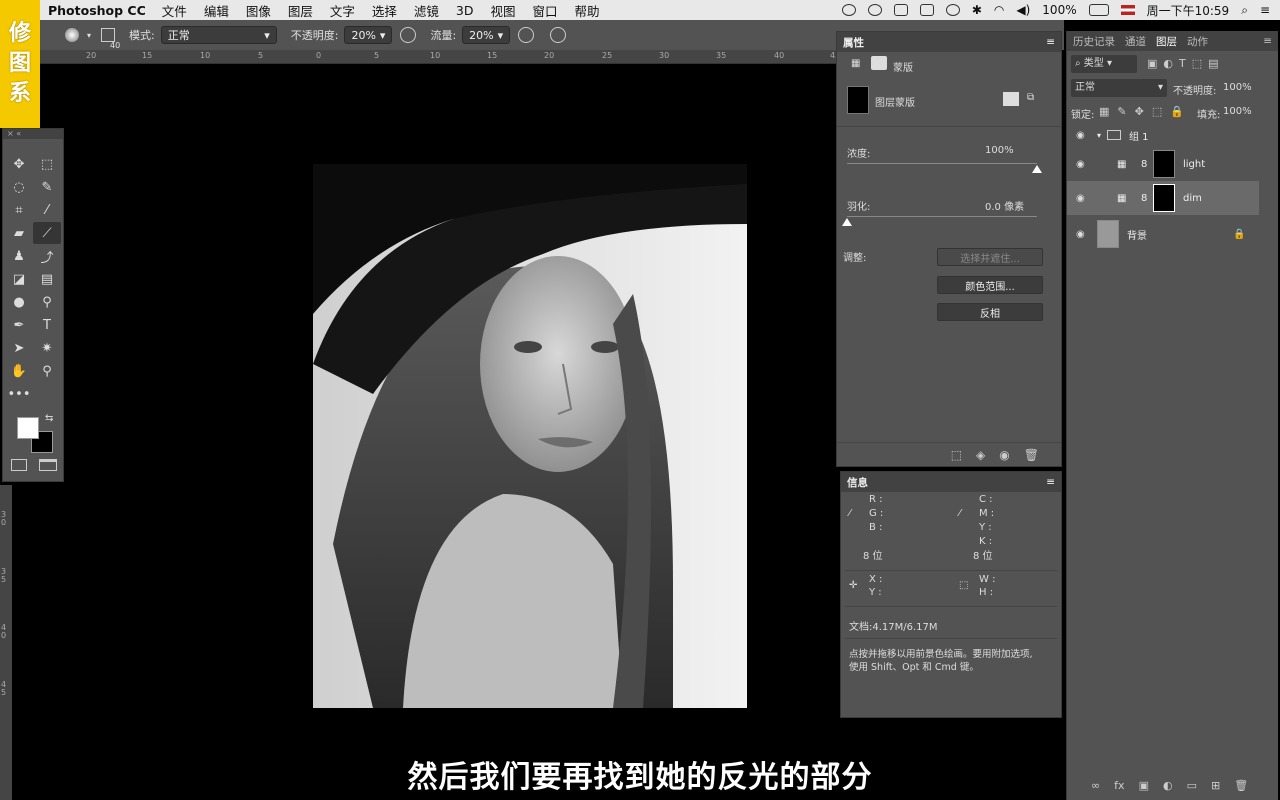 This screenshot has height=800, width=1280. What do you see at coordinates (1163, 135) in the screenshot?
I see `layer-row-group: ◉ ▾ 组 1` at bounding box center [1163, 135].